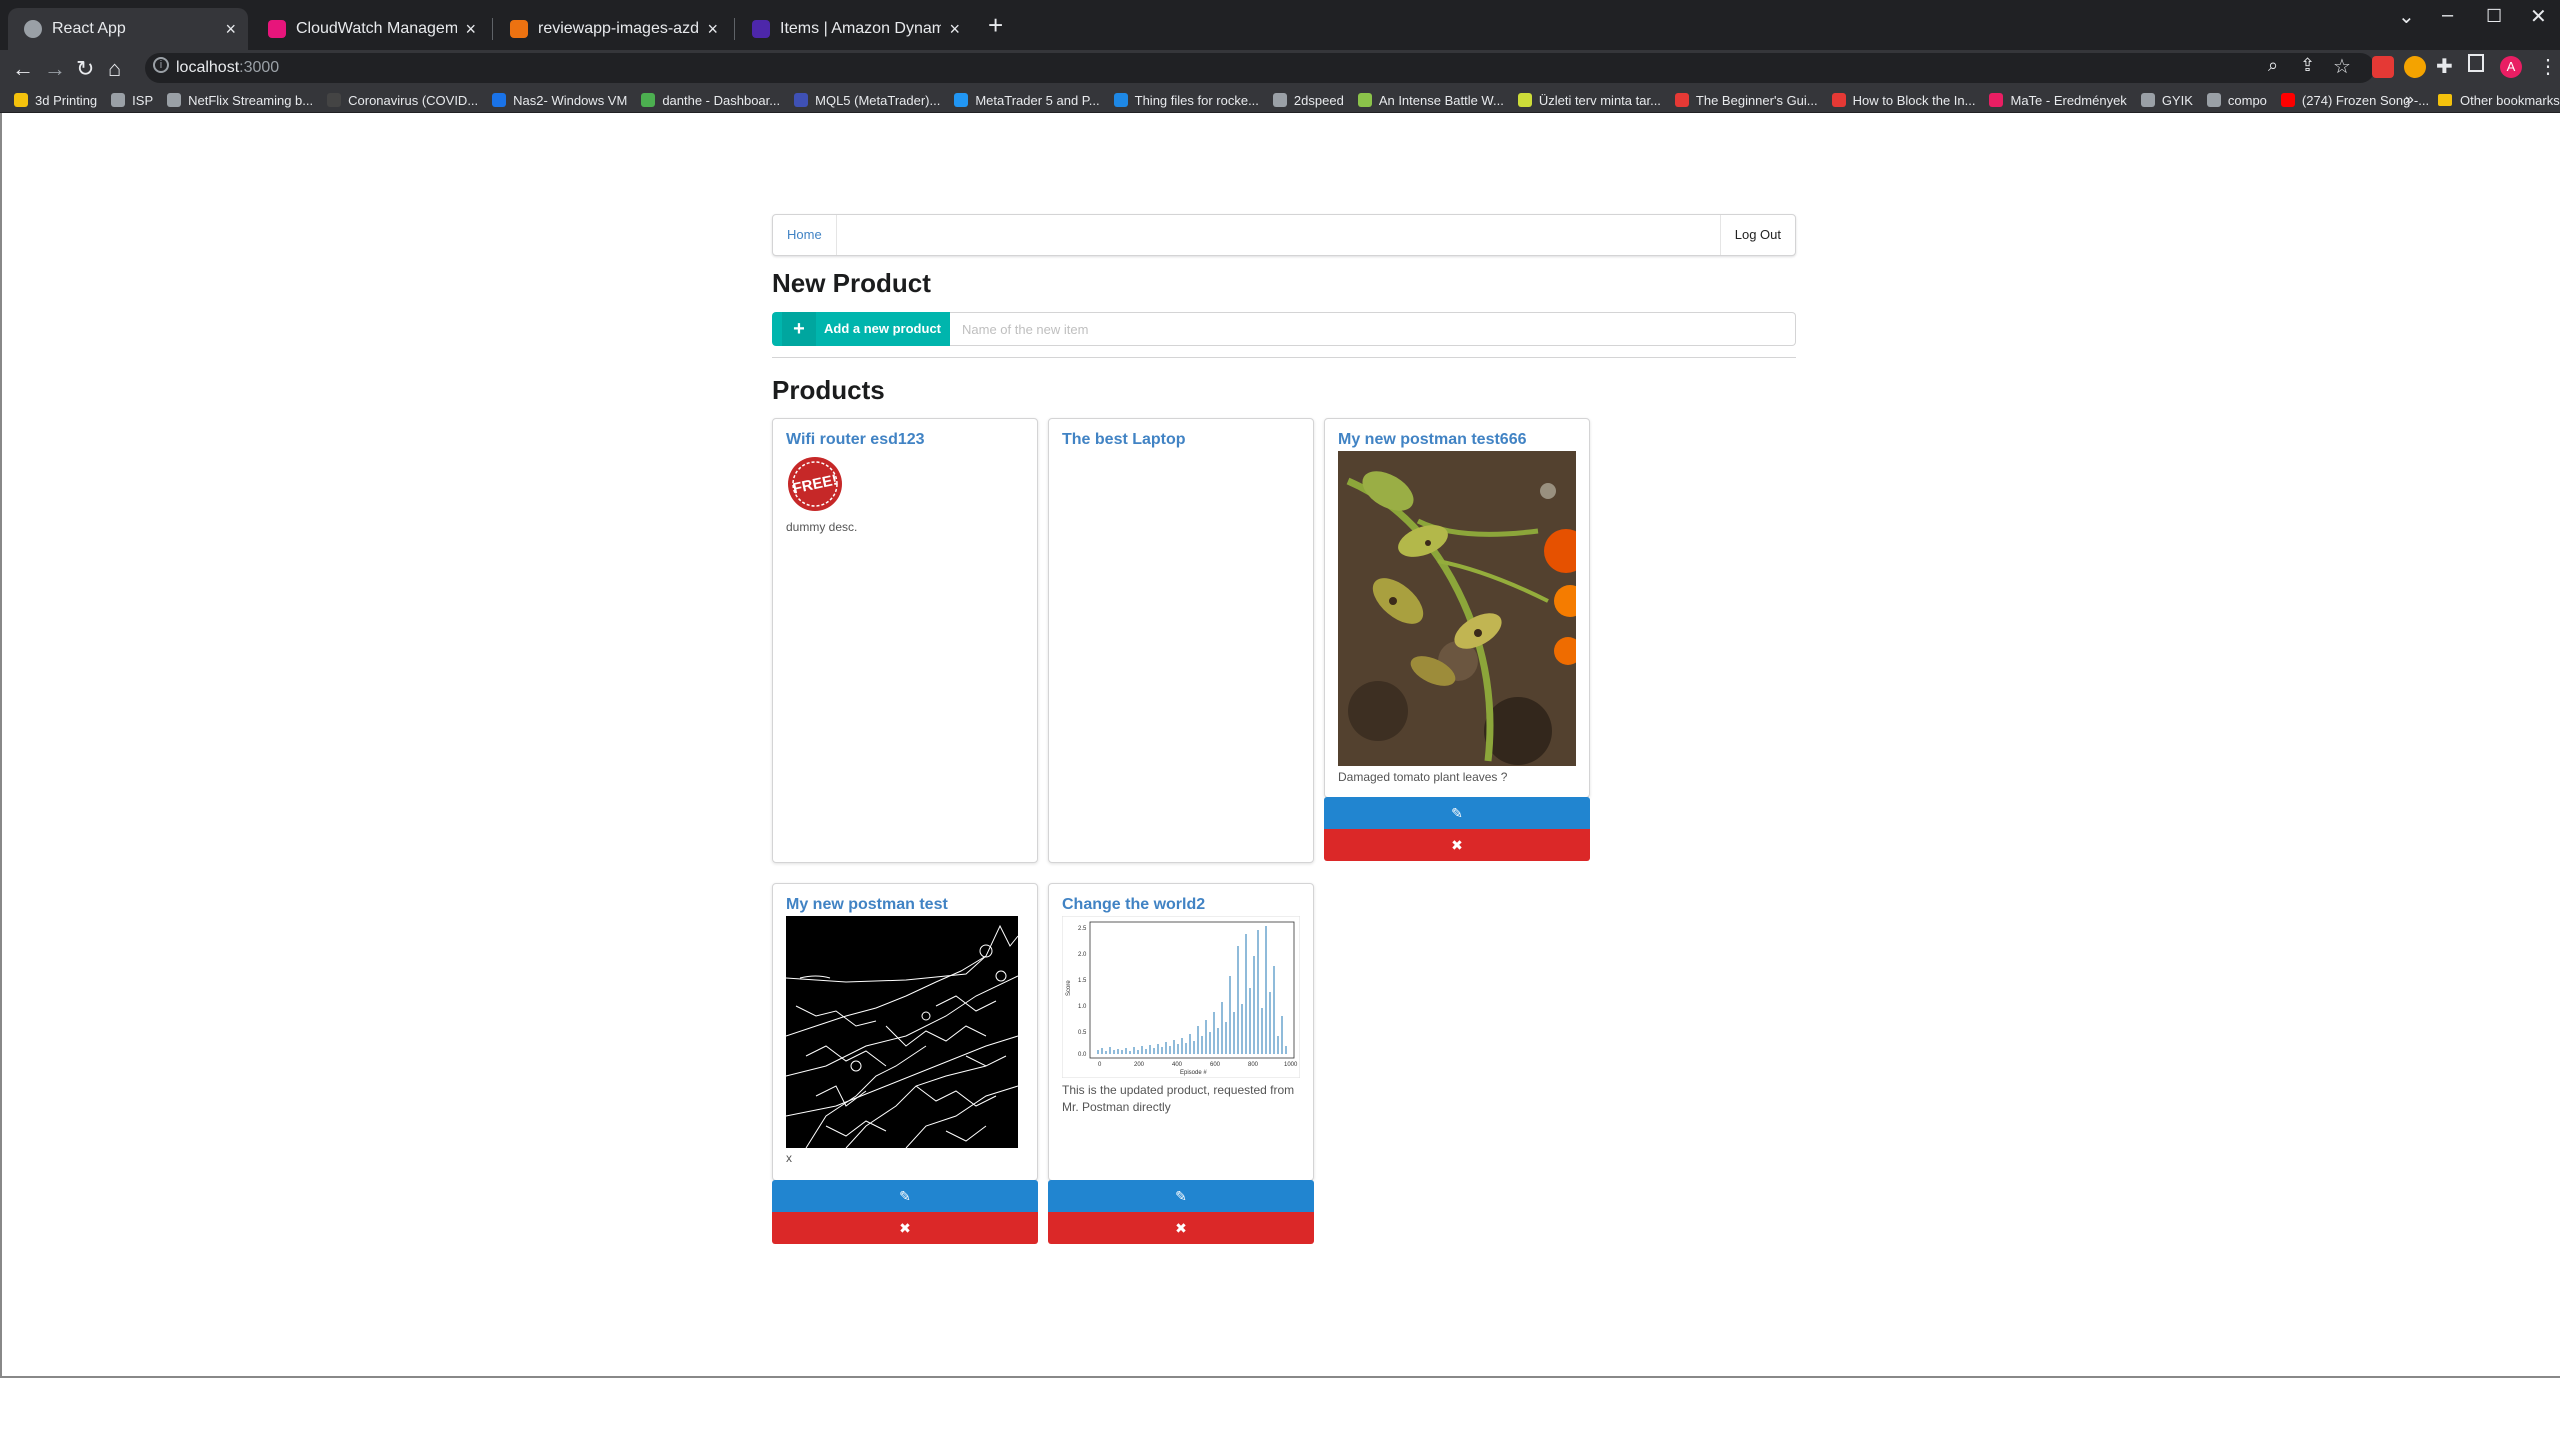 This screenshot has height=1442, width=2560. I want to click on bookmark-item: MaTe - Eredmények, so click(2058, 100).